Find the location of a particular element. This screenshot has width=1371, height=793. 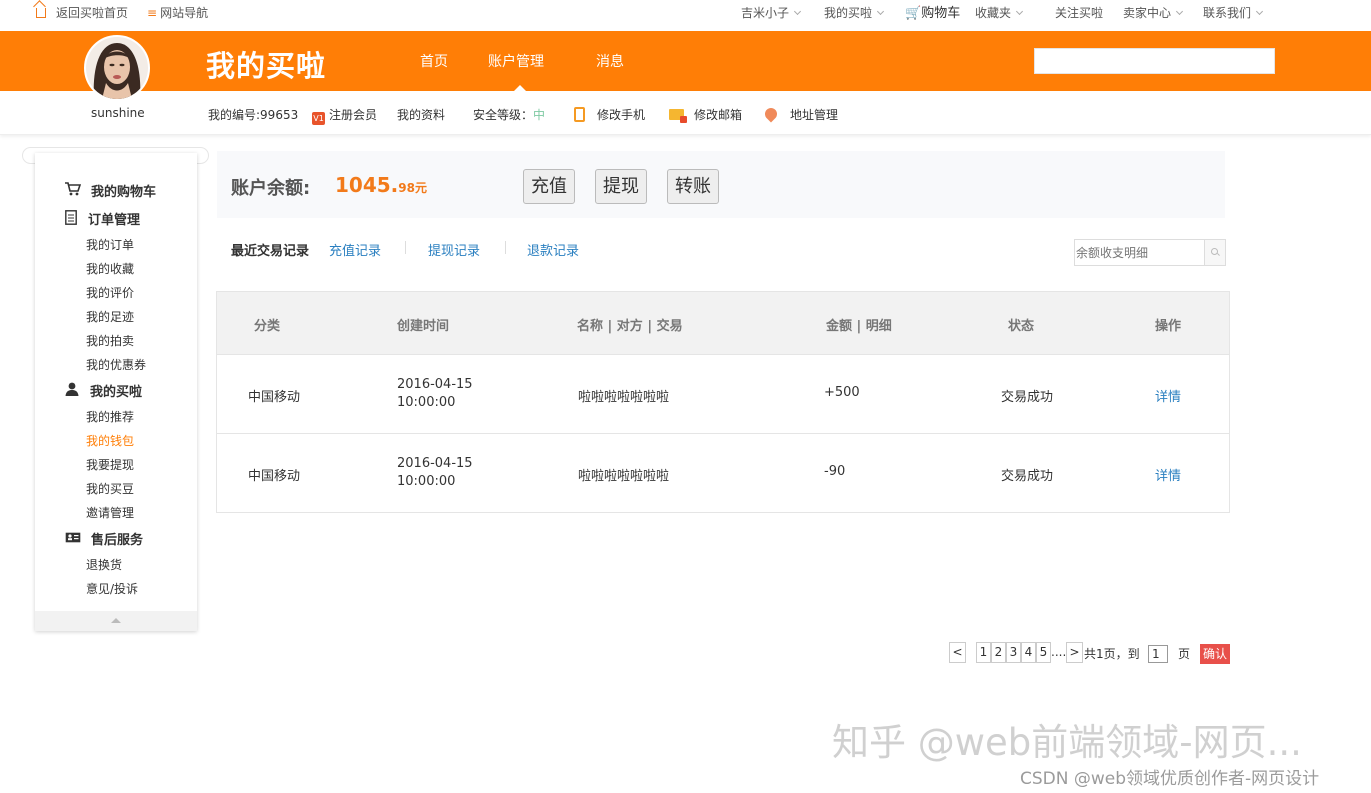

column-header-status: 状态 is located at coordinates (1021, 326).